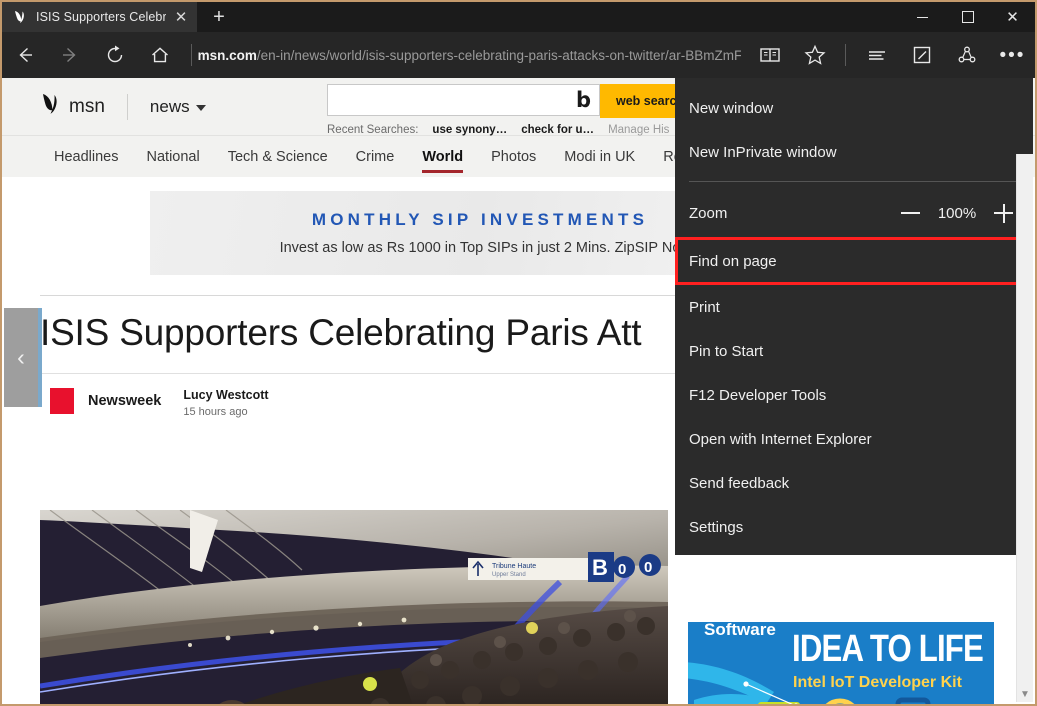  I want to click on article-timestamp: 15 hours ago, so click(215, 411).